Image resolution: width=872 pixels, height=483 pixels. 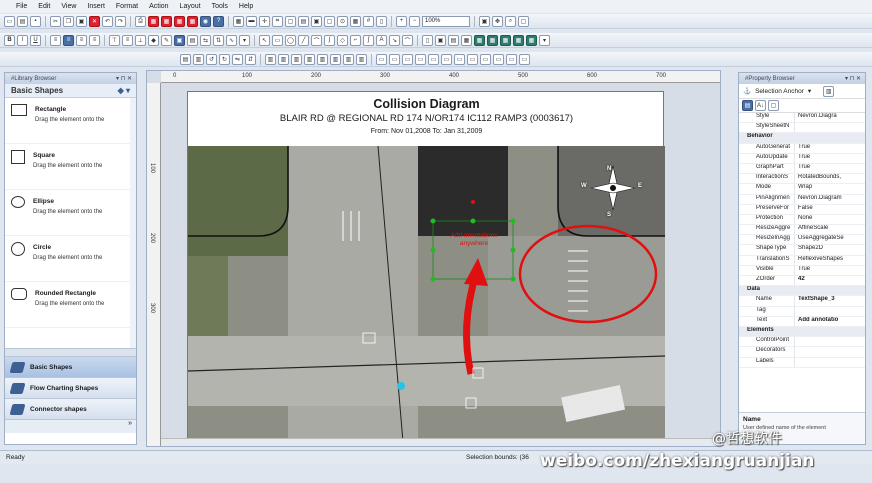 I want to click on property-row: ShapeType Shape2D, so click(x=802, y=250).